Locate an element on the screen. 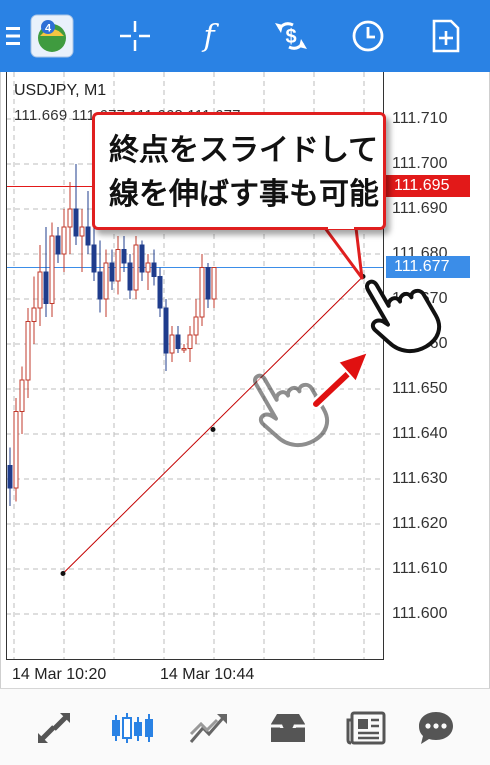 This screenshot has height=765, width=490. price-axis-label: 111.630 is located at coordinates (420, 478).